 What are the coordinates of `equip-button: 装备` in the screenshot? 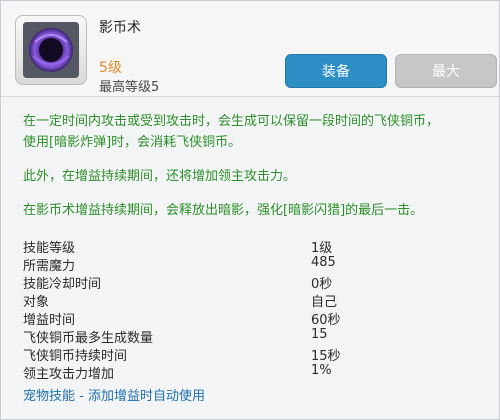 It's located at (336, 71).